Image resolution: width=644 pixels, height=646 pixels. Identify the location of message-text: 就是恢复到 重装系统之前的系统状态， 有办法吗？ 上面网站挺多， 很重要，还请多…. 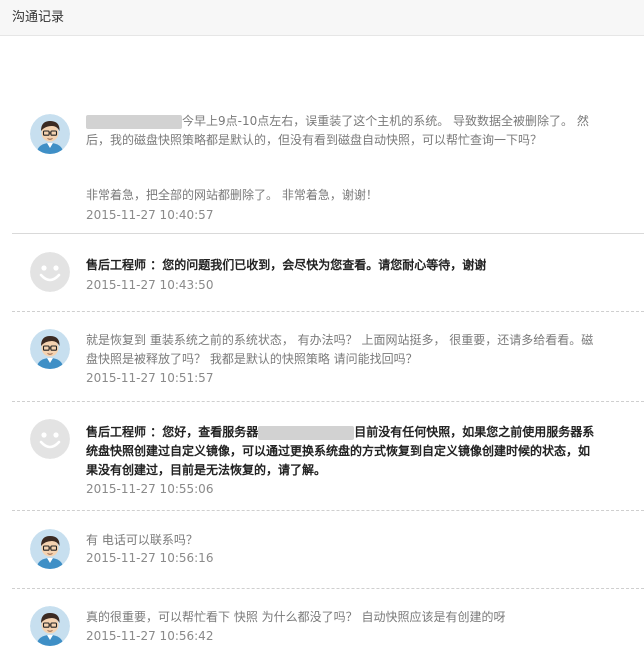
(340, 349).